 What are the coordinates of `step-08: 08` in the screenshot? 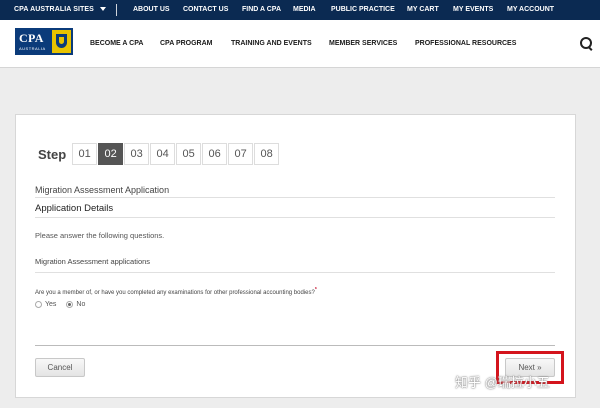 It's located at (267, 154).